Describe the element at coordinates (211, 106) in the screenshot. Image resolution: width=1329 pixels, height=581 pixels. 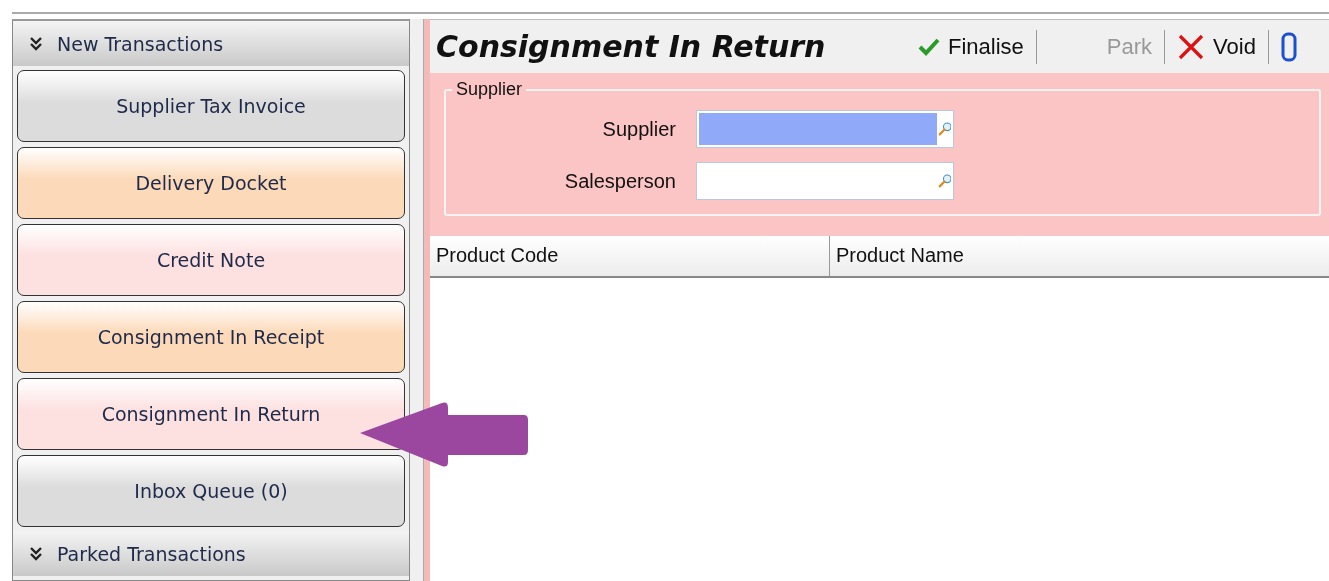
I see `transaction-button: Supplier Tax Invoice` at that location.